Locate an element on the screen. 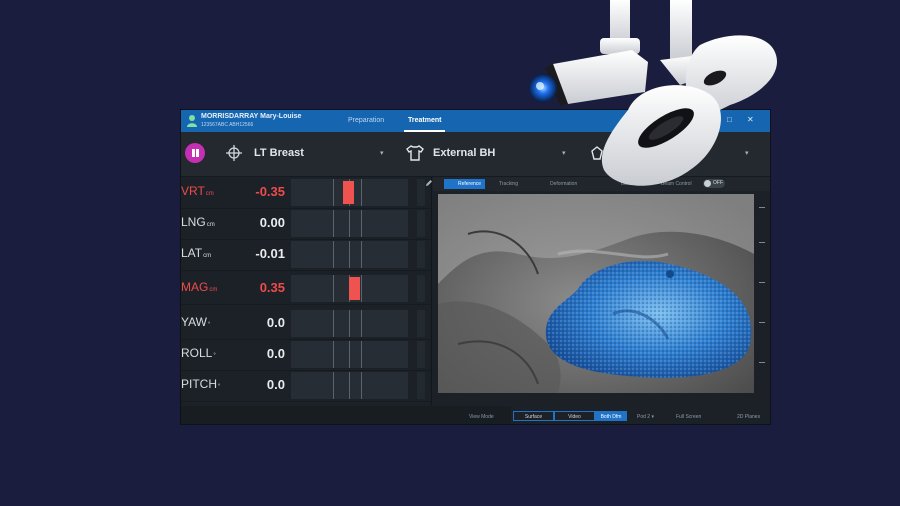  row-label: LATcm is located at coordinates (196, 253).